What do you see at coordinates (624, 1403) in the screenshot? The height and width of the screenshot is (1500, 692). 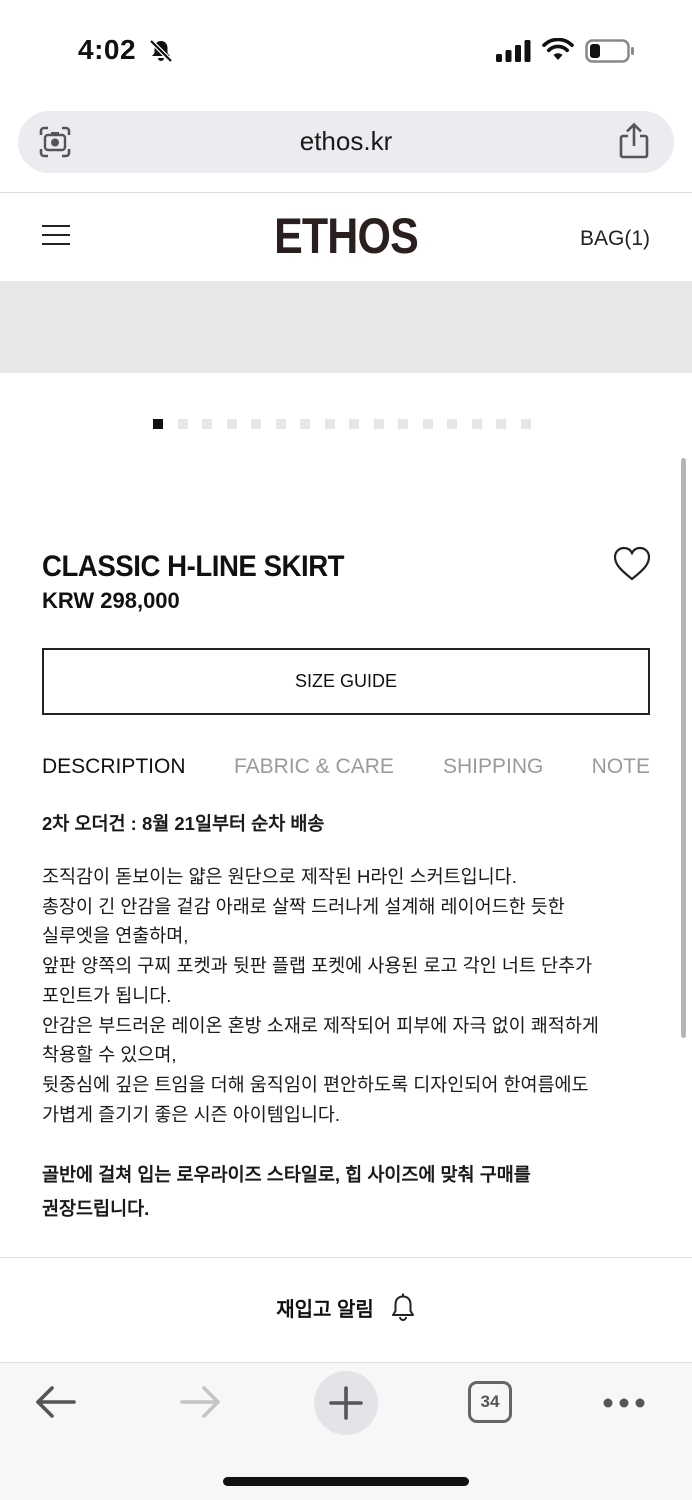 I see `more-dots-icon` at bounding box center [624, 1403].